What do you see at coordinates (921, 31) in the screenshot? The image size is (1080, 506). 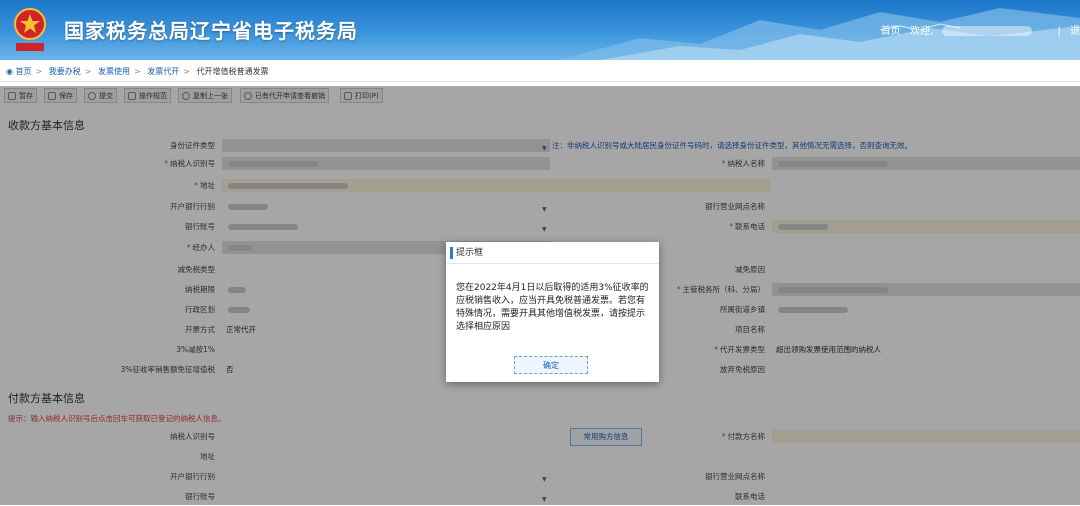 I see `welcome-text: 欢迎,` at bounding box center [921, 31].